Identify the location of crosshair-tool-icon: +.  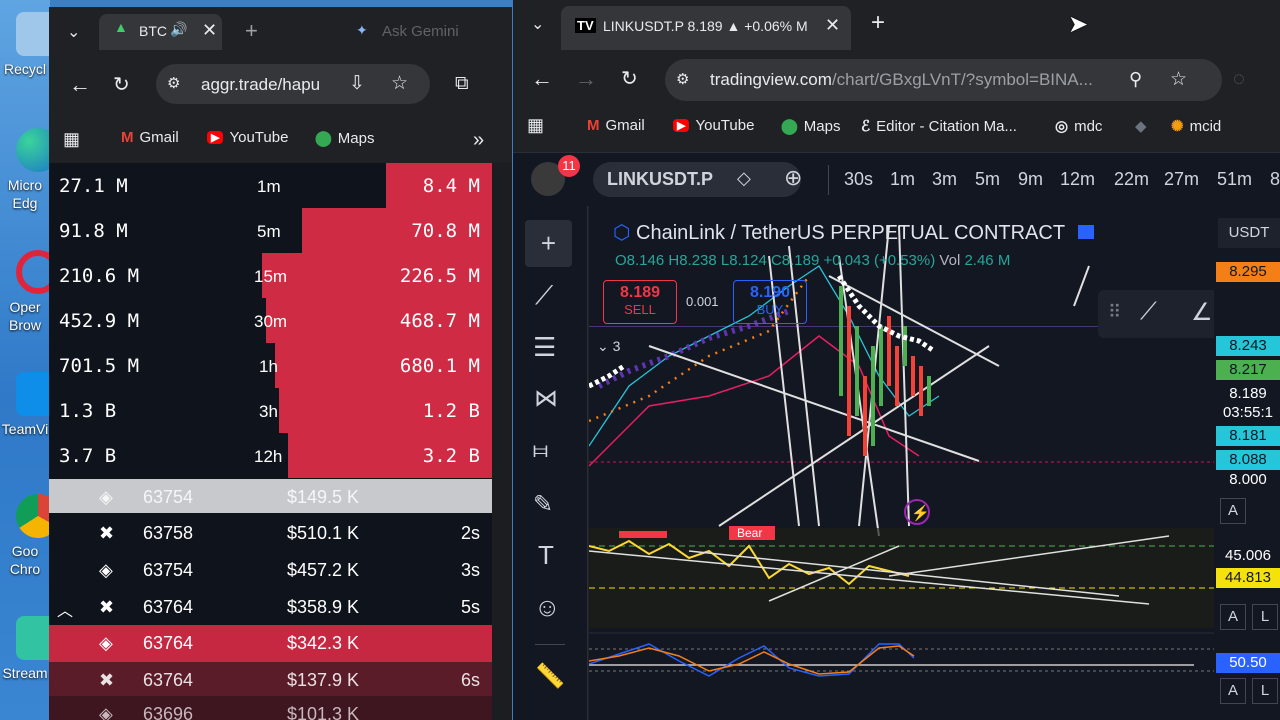
(548, 243).